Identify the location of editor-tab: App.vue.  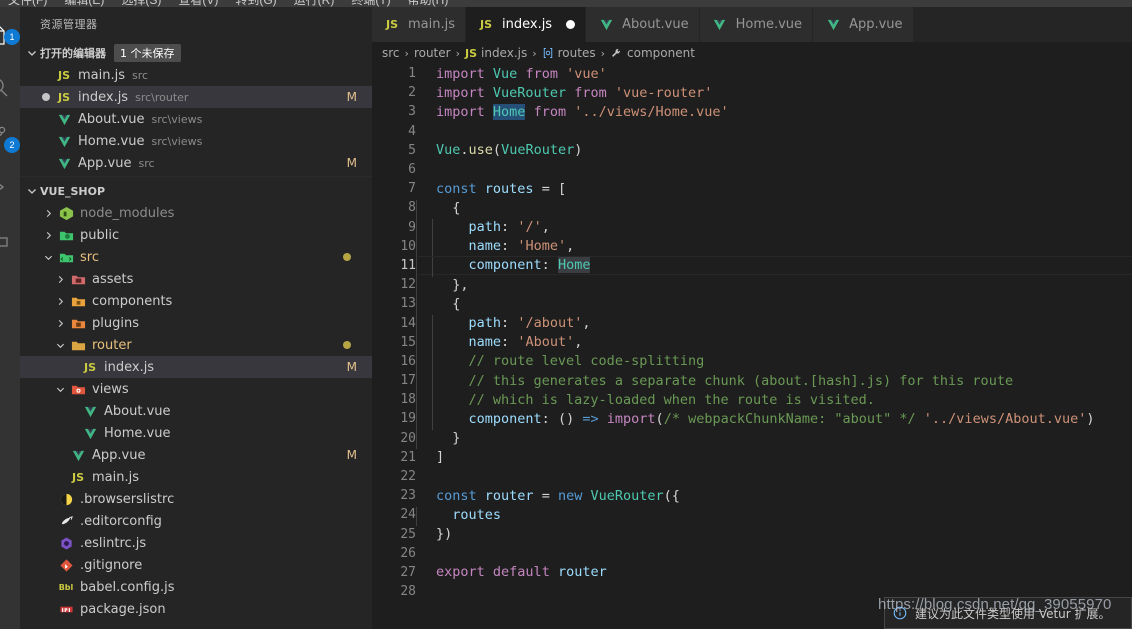
(863, 24).